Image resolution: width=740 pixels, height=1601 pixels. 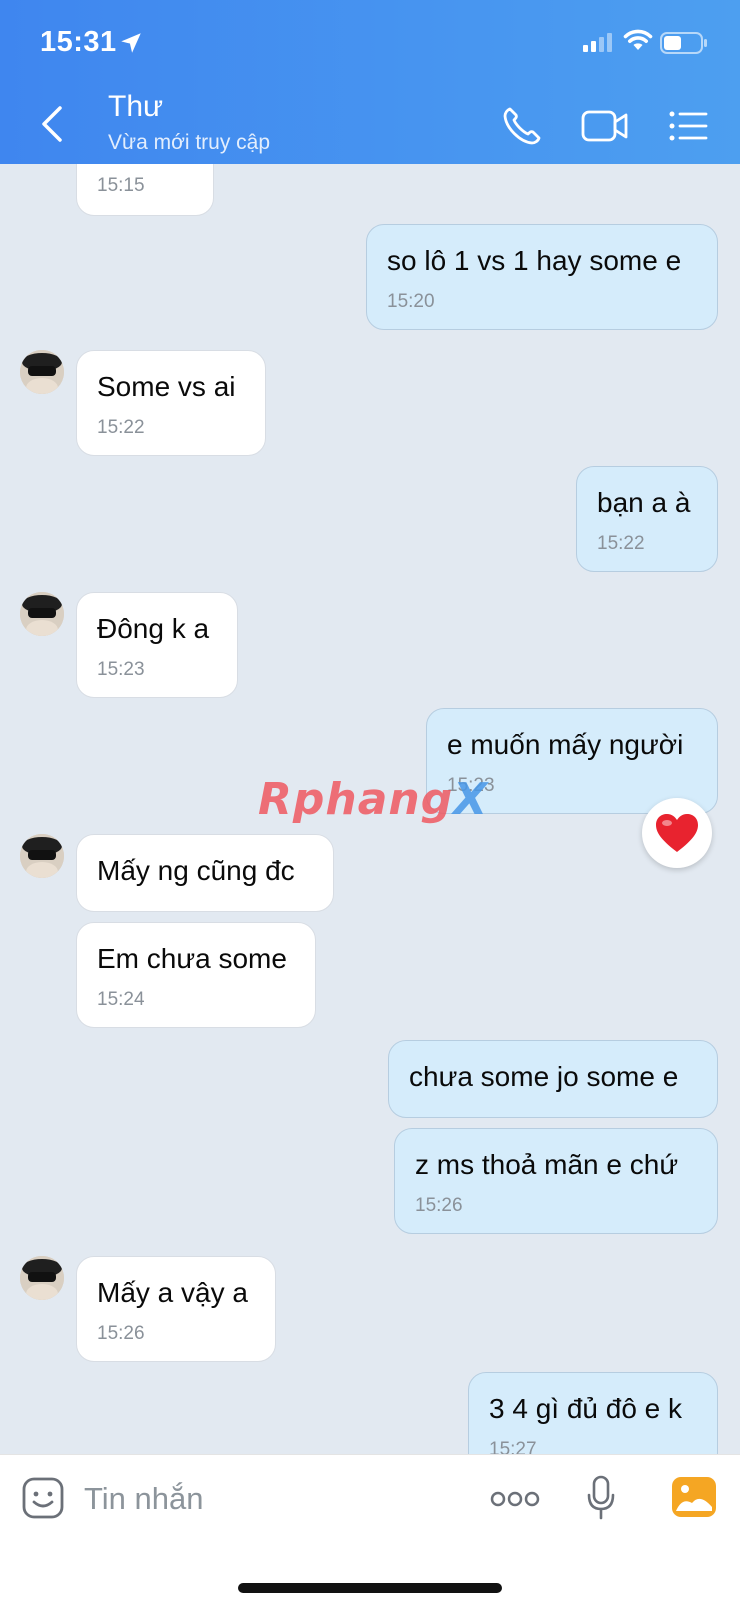 I want to click on contact-name: Thư, so click(x=135, y=107).